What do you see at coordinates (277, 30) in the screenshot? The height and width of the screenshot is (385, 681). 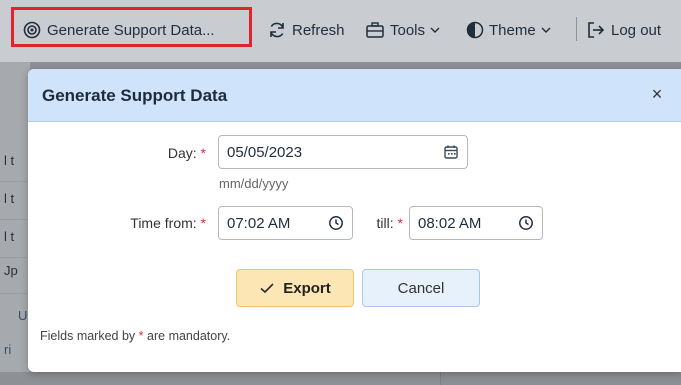 I see `refresh-icon` at bounding box center [277, 30].